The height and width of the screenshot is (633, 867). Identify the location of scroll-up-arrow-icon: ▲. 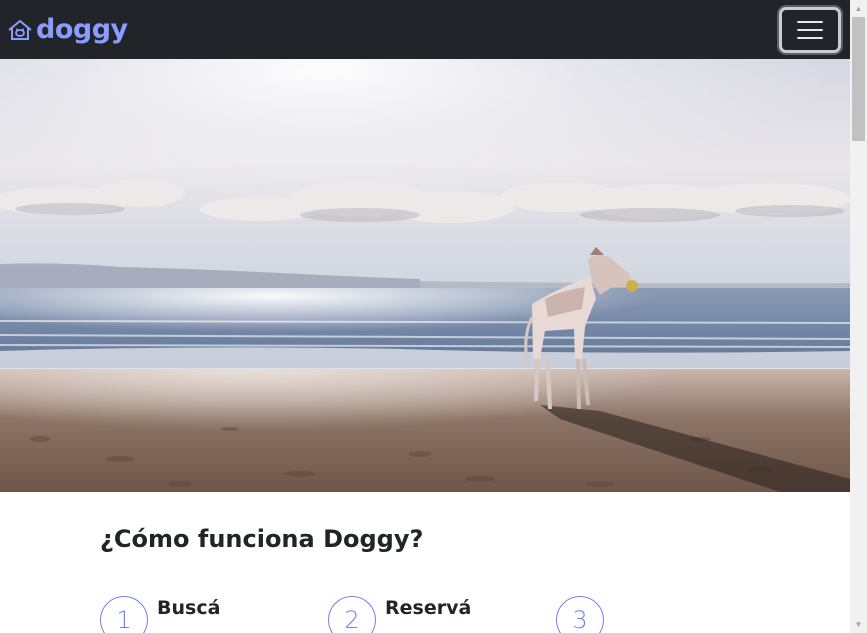
(858, 8).